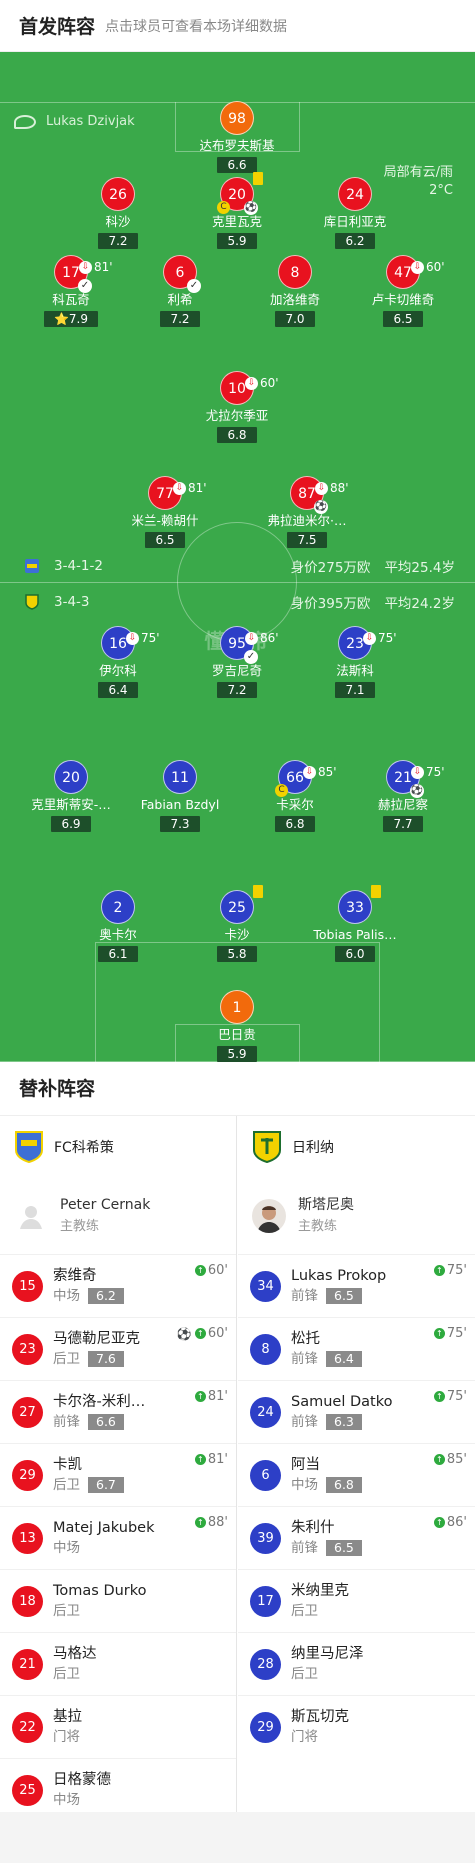 Image resolution: width=475 pixels, height=1863 pixels. What do you see at coordinates (356, 1663) in the screenshot?
I see `sub-player-row: 28 纳里马尼泽 后卫` at bounding box center [356, 1663].